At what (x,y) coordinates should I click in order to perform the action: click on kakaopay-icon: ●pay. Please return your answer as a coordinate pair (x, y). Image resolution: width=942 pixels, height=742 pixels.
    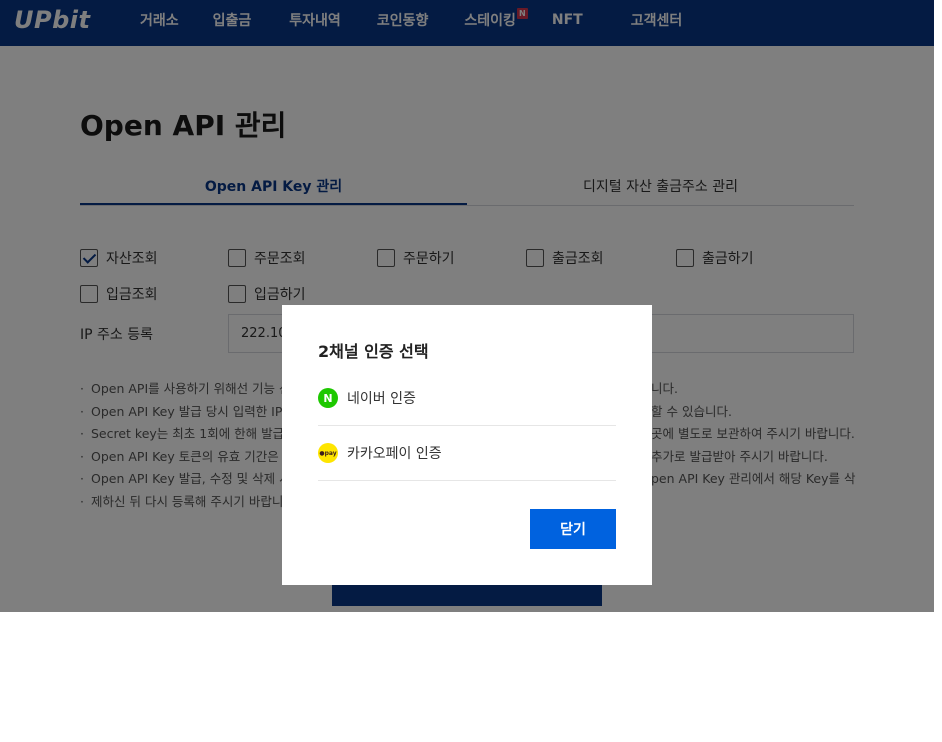
    Looking at the image, I should click on (328, 453).